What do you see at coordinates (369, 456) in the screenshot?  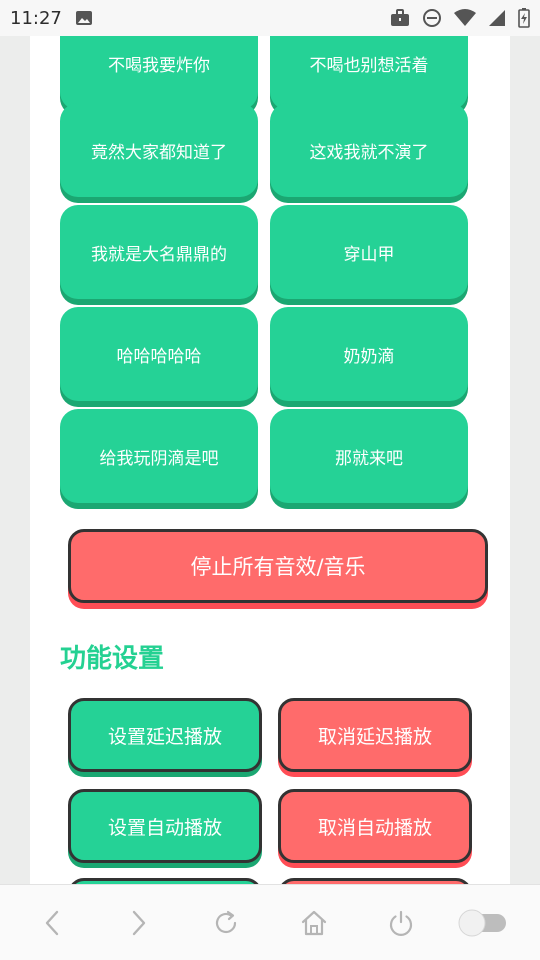 I see `sound-button: 那就来吧` at bounding box center [369, 456].